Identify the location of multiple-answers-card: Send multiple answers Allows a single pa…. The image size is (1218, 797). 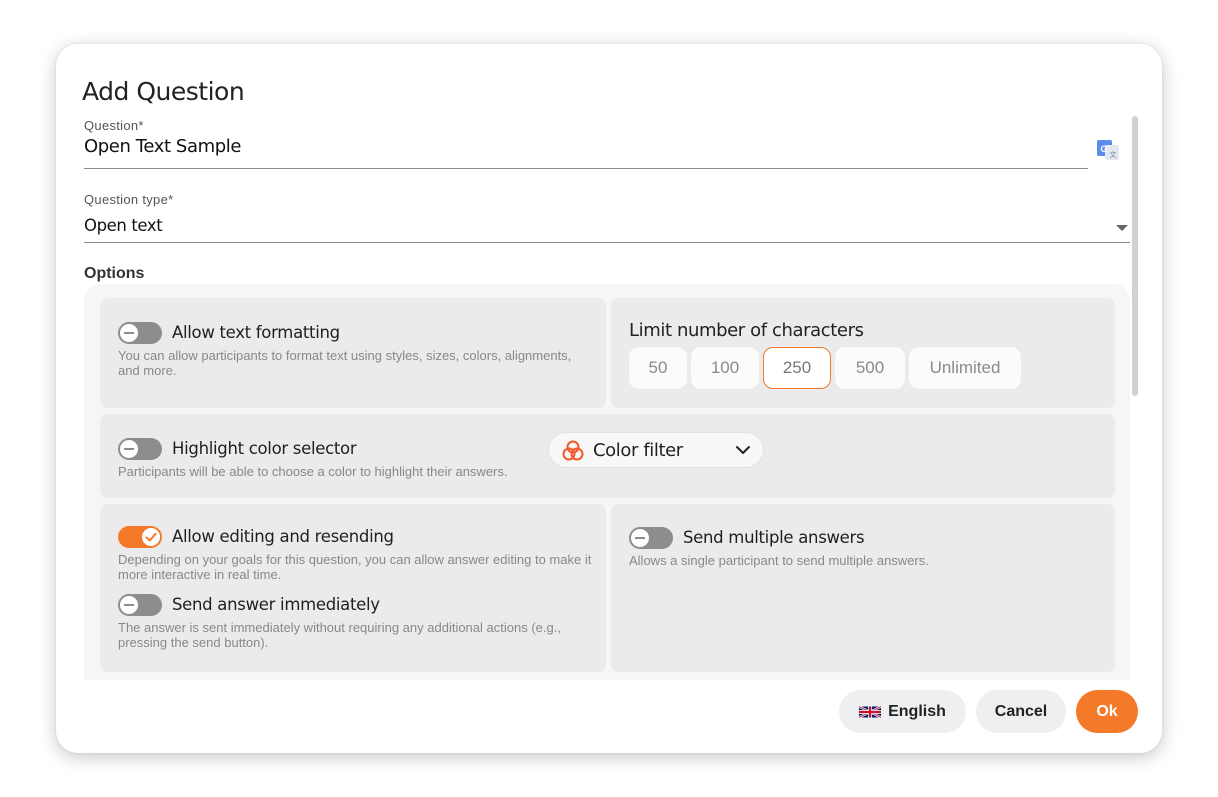
(863, 588).